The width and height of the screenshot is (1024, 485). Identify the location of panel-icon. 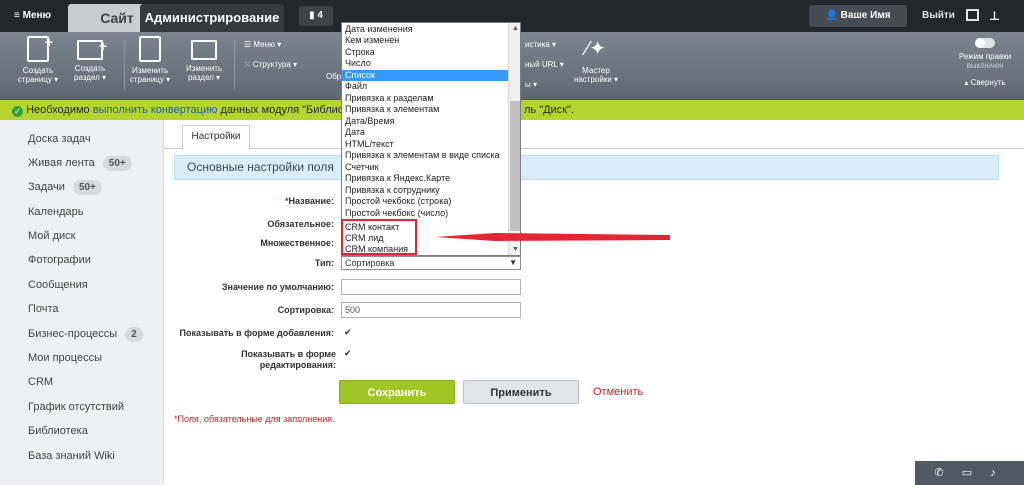
(972, 15).